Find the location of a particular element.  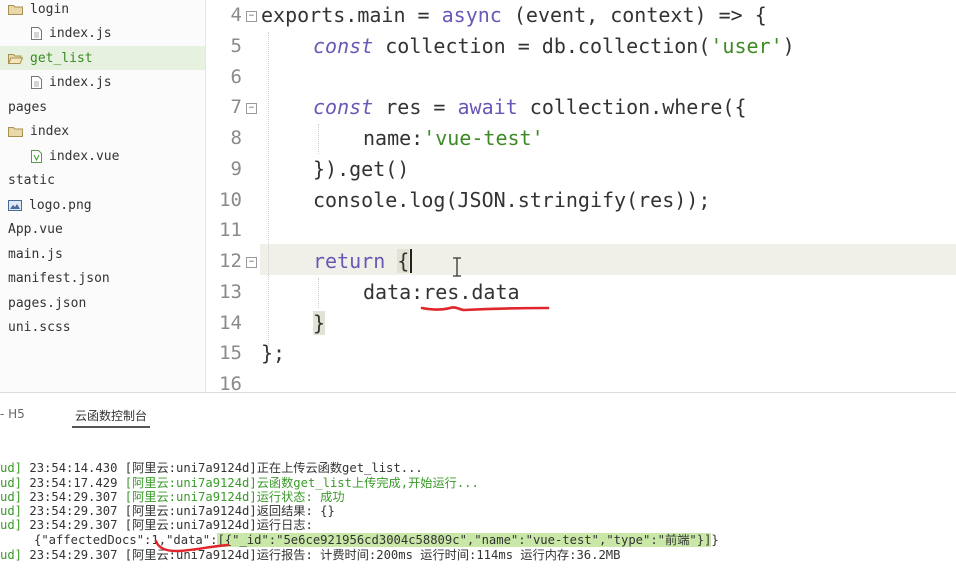

code-line-10: console.log(JSON.stringify(res)); is located at coordinates (512, 200).